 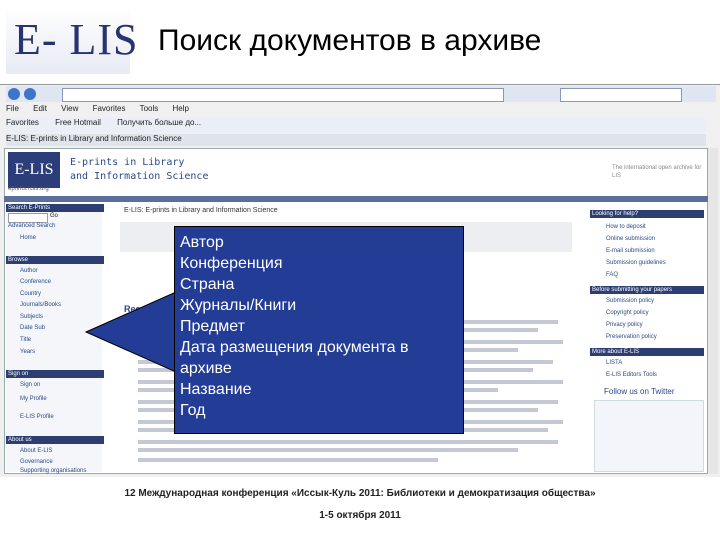 I want to click on governance-link: Governance, so click(x=36, y=462).